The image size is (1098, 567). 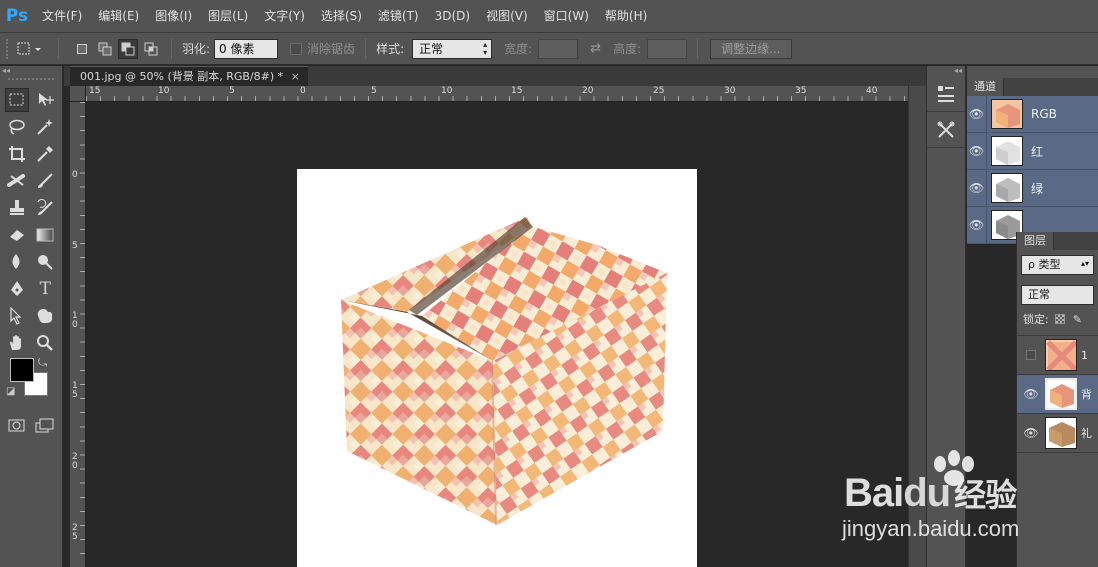 What do you see at coordinates (1031, 355) in the screenshot?
I see `visibility-toggle` at bounding box center [1031, 355].